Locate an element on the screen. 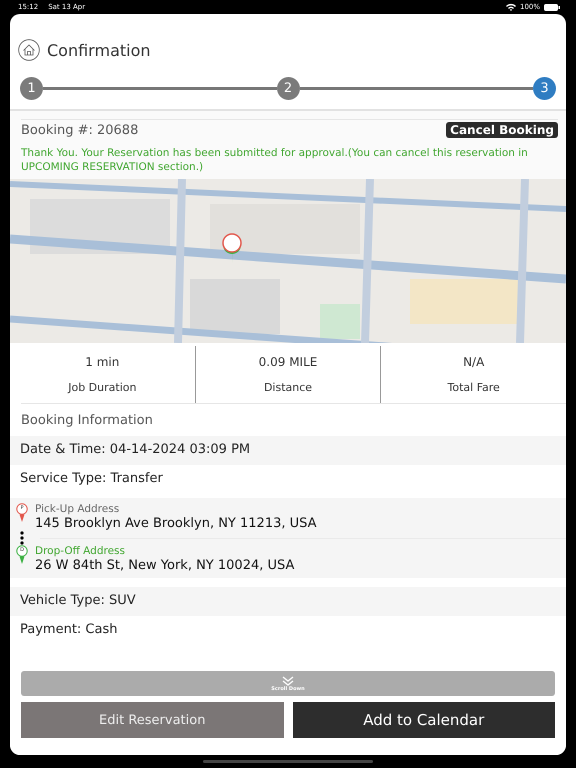  stat-value: N/A is located at coordinates (473, 362).